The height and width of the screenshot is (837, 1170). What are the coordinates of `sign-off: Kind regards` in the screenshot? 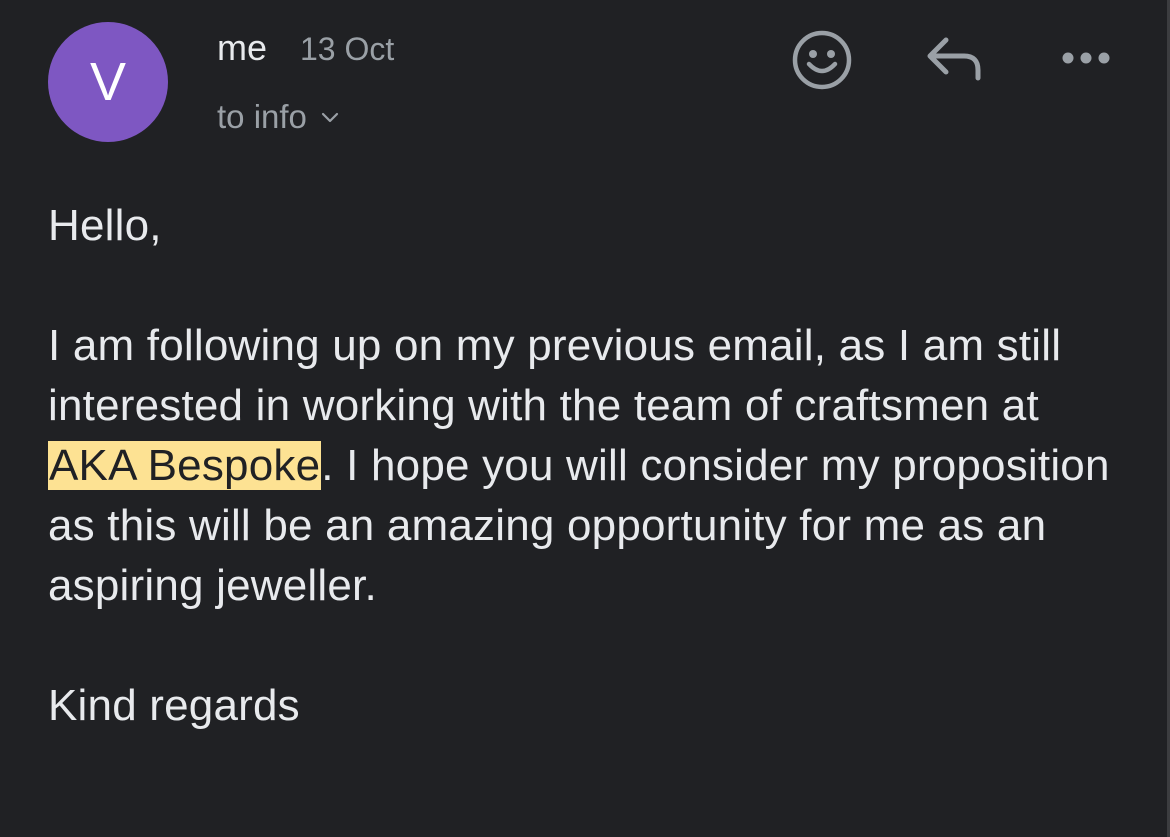 It's located at (174, 705).